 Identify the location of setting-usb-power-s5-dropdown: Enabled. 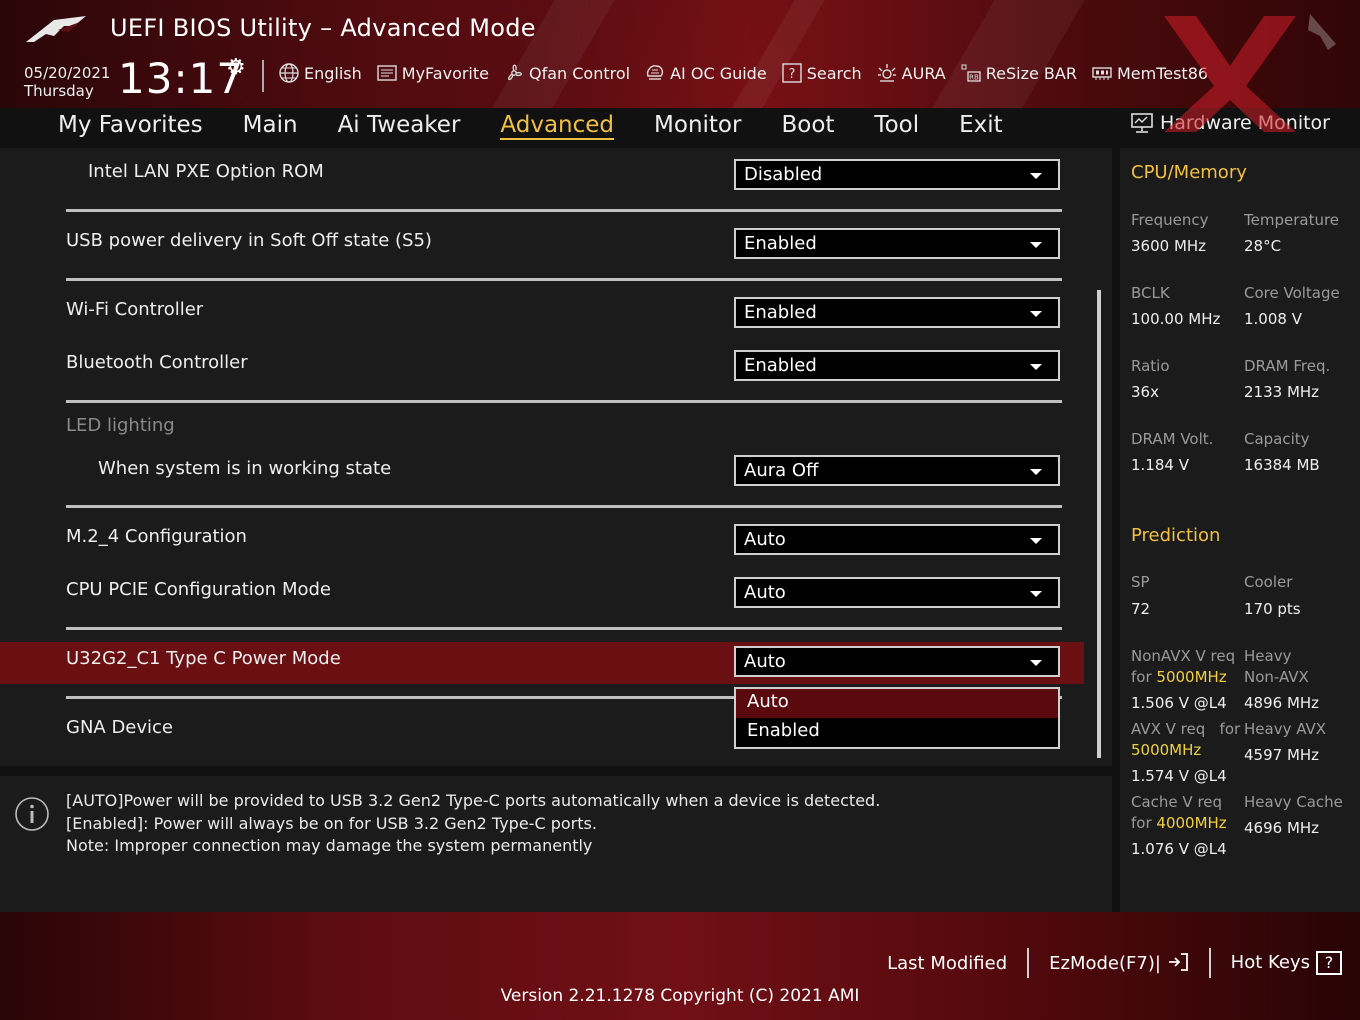
(897, 243).